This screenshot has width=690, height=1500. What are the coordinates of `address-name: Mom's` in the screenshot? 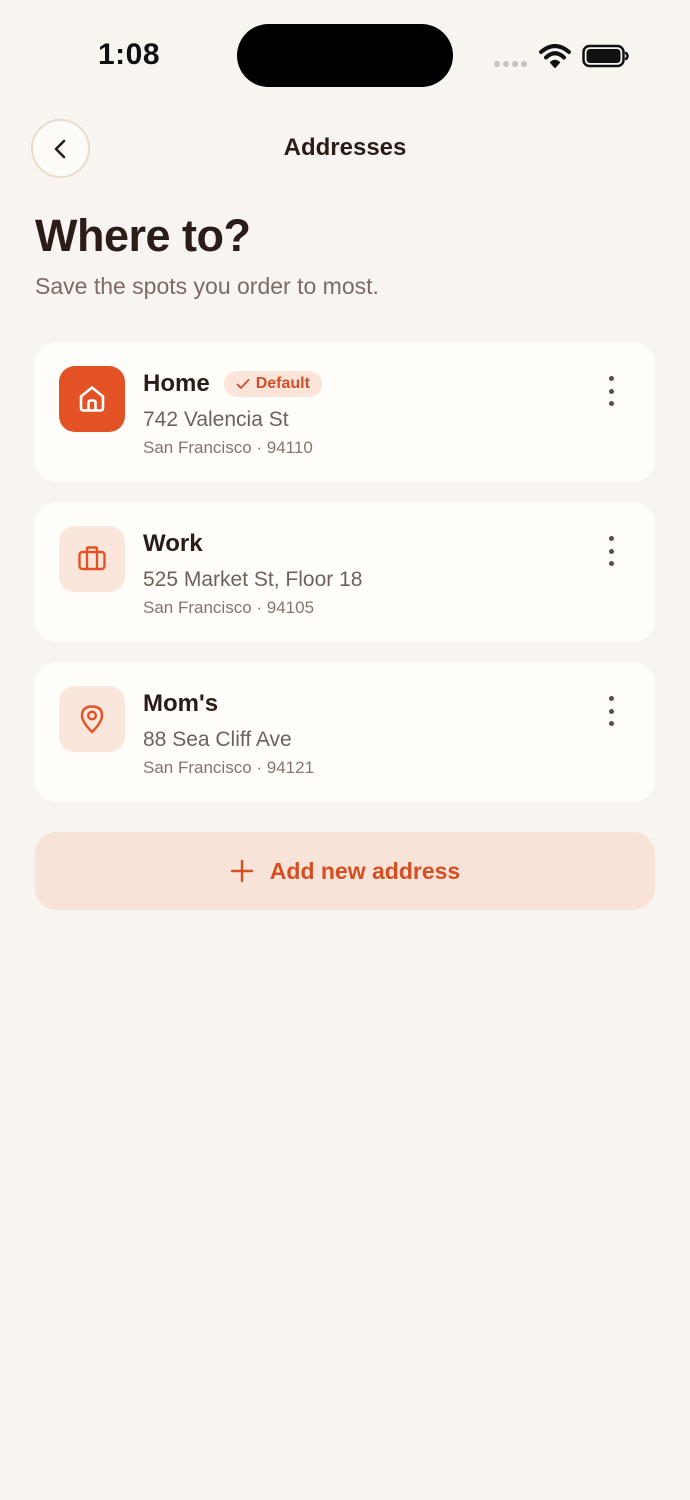 It's located at (181, 703).